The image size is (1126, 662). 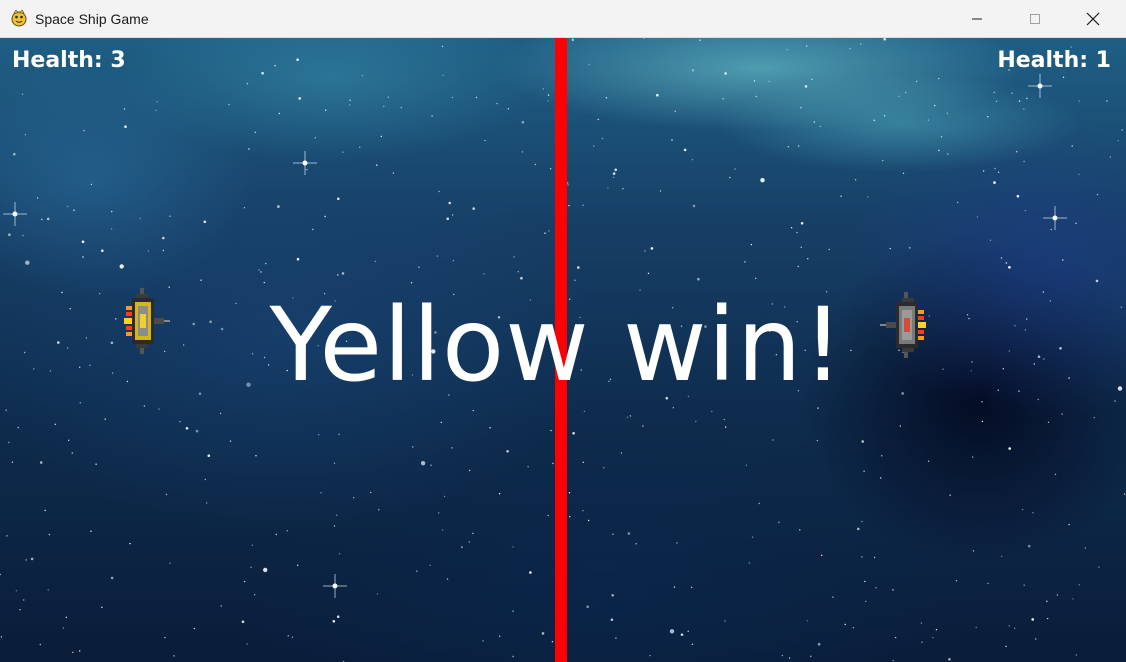 I want to click on title-bar: Space Ship Game, so click(x=563, y=19).